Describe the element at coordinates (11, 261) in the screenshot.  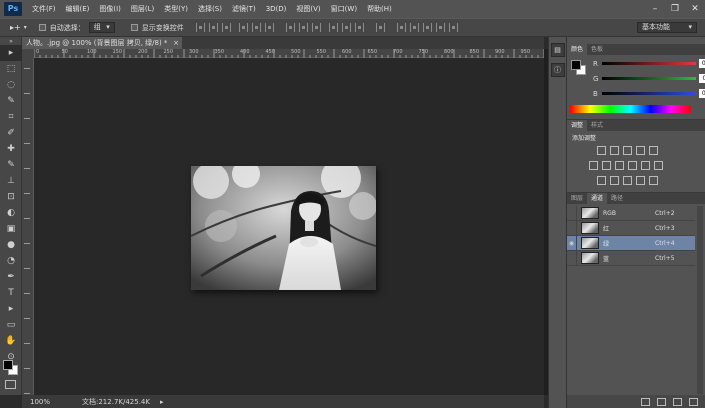
I see `dodge-tool-icon: ◔` at that location.